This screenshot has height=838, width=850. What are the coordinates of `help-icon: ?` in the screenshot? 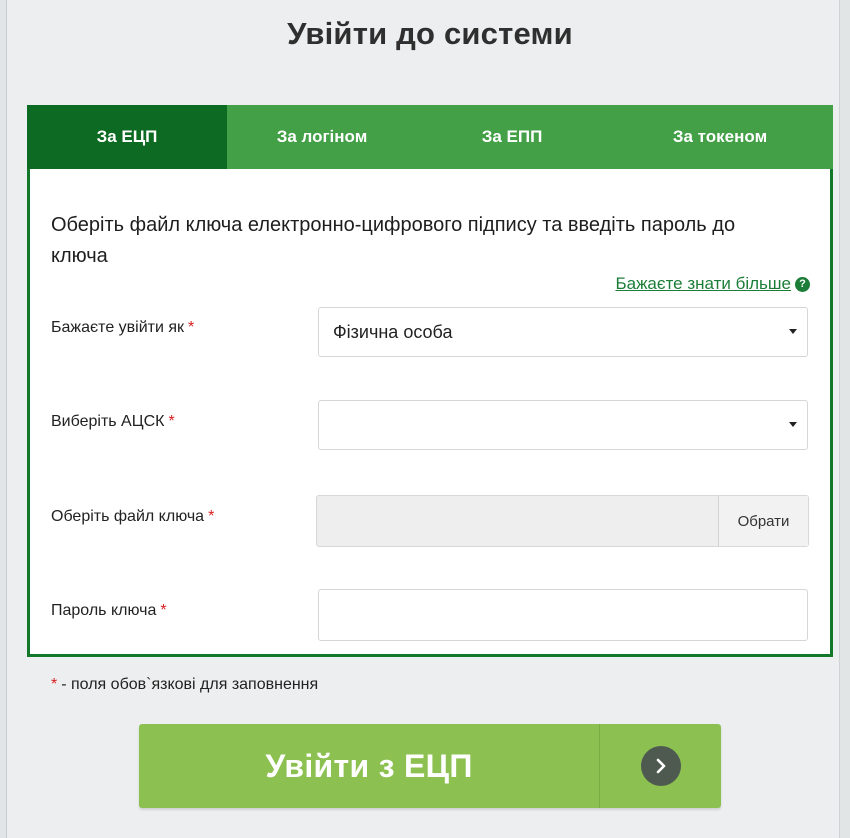 It's located at (802, 284).